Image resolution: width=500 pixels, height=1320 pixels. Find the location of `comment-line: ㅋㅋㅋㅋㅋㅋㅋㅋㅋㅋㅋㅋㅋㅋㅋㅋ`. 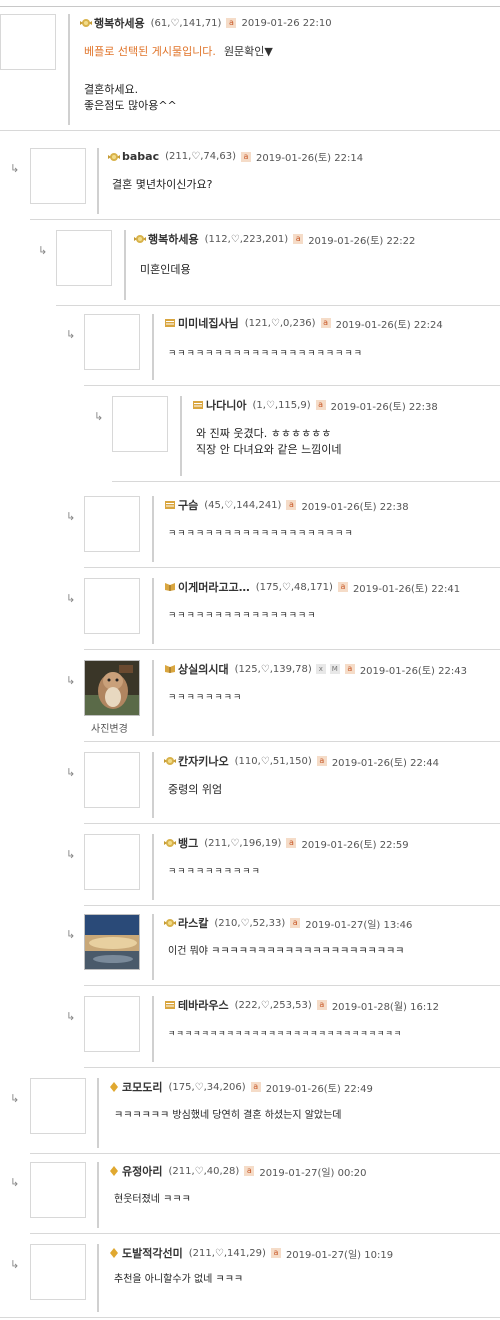

comment-line: ㅋㅋㅋㅋㅋㅋㅋㅋㅋㅋㅋㅋㅋㅋㅋㅋ is located at coordinates (242, 616).